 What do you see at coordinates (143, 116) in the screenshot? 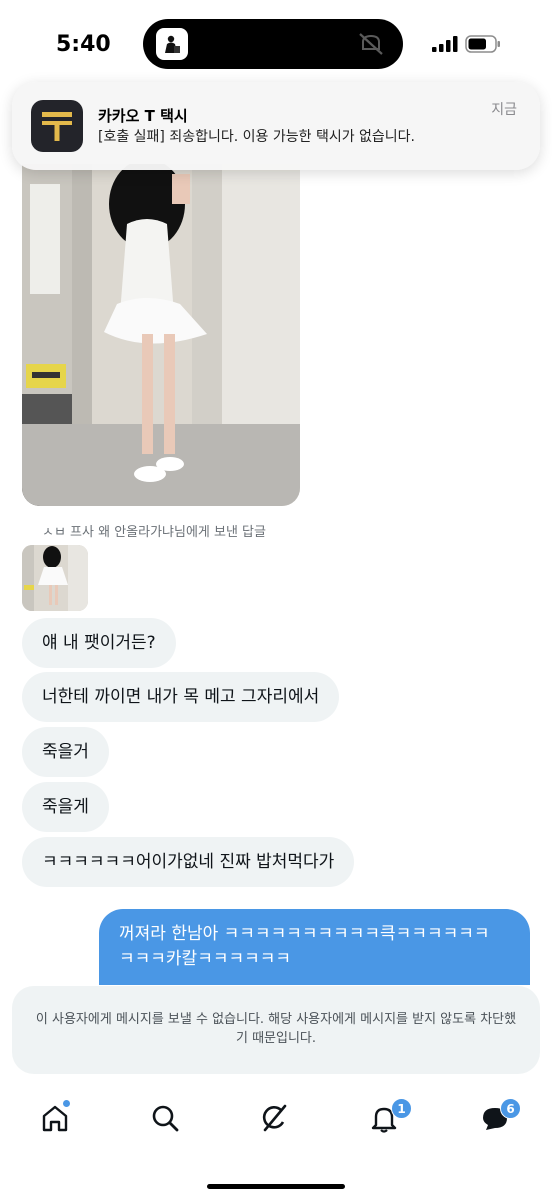
I see `notification-title: 카카오 T 택시` at bounding box center [143, 116].